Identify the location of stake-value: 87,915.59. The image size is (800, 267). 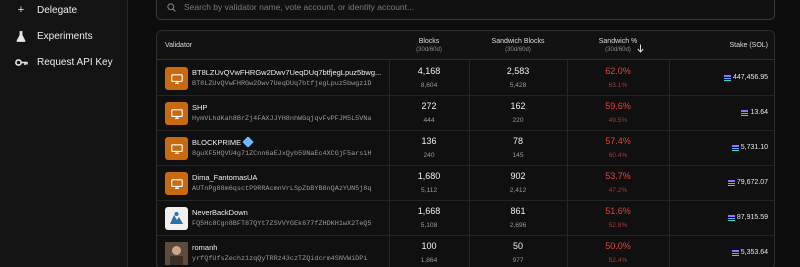
(747, 217).